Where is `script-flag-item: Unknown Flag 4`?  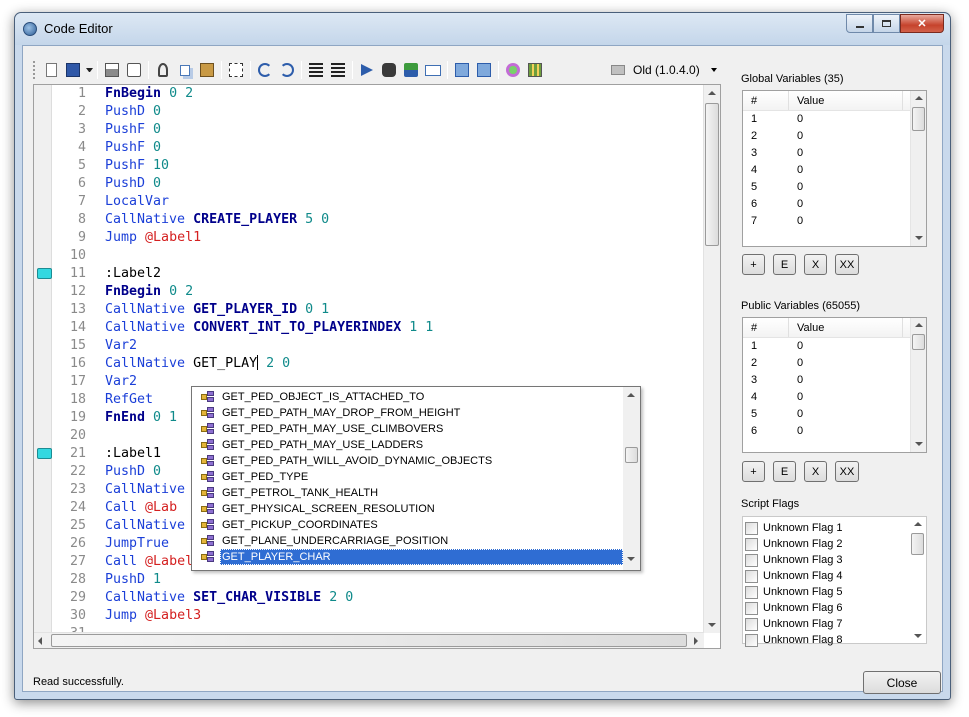
script-flag-item: Unknown Flag 4 is located at coordinates (834, 576).